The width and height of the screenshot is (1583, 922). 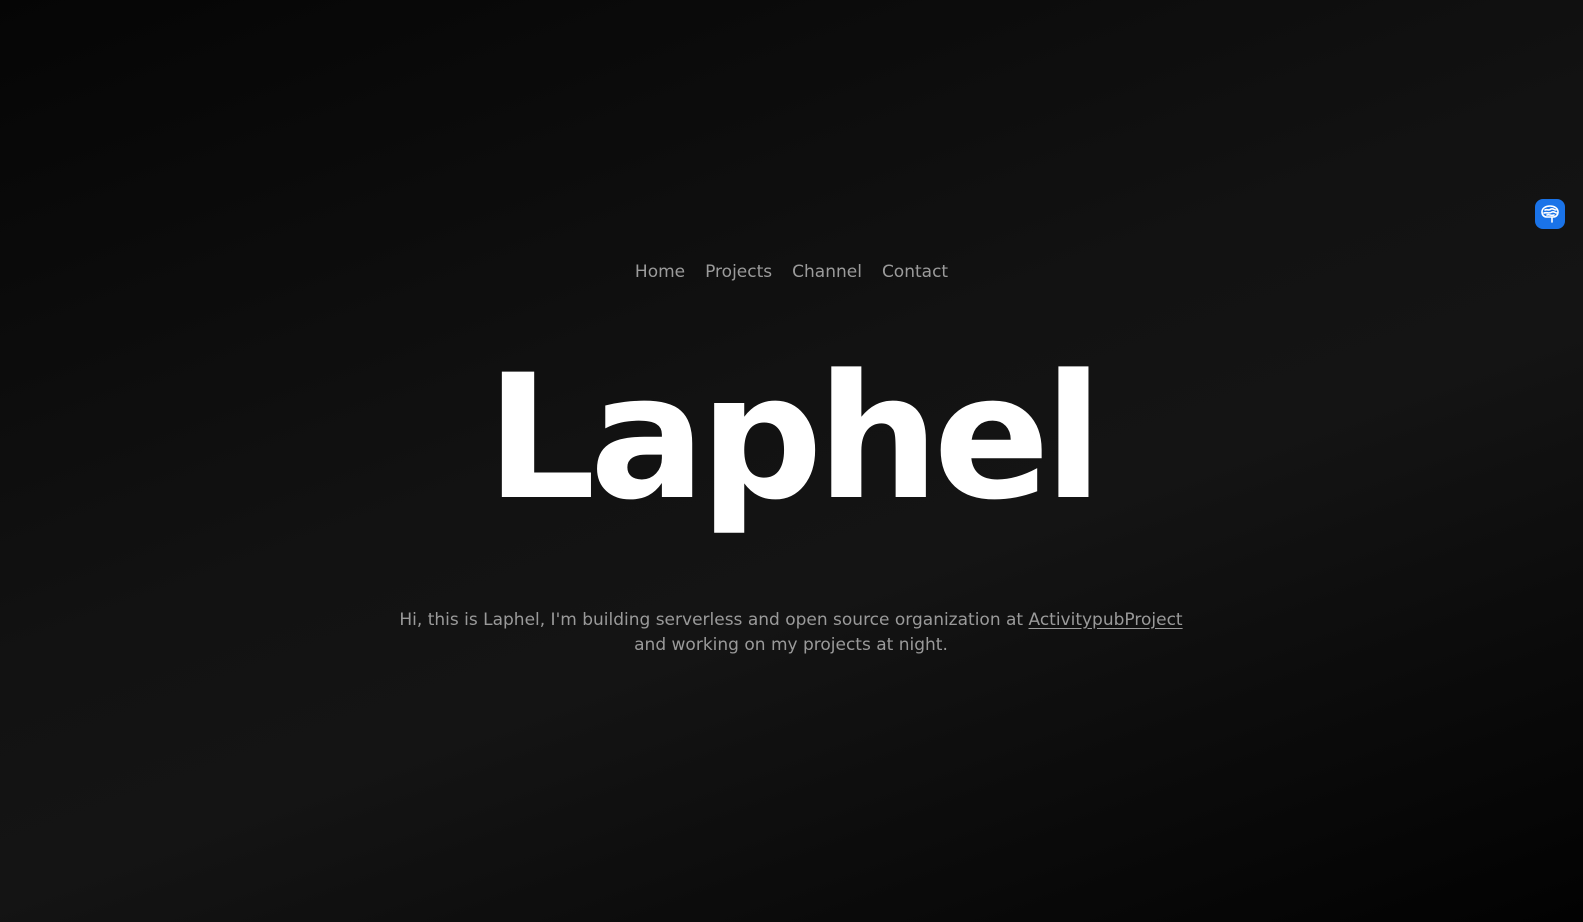 I want to click on browser-extension-button, so click(x=1550, y=214).